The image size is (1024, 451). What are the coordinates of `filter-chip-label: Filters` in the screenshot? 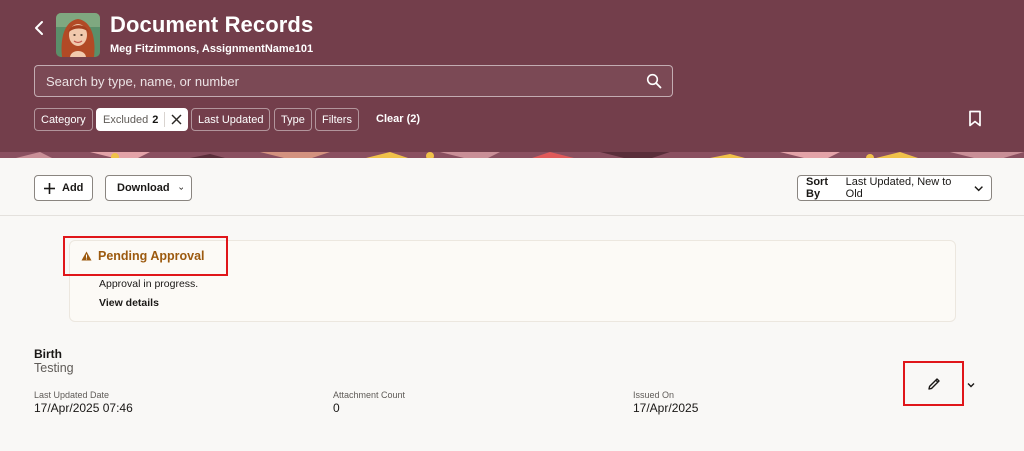 It's located at (337, 119).